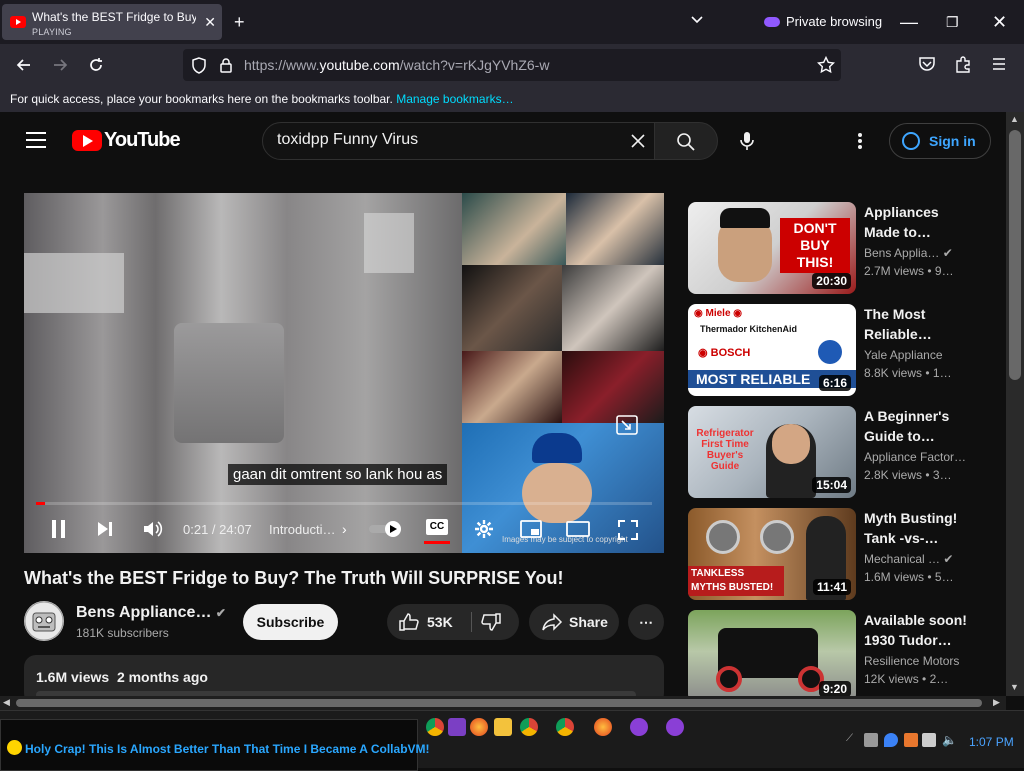 This screenshot has height=771, width=1024. Describe the element at coordinates (210, 22) in the screenshot. I see `tab-close-icon: ✕` at that location.